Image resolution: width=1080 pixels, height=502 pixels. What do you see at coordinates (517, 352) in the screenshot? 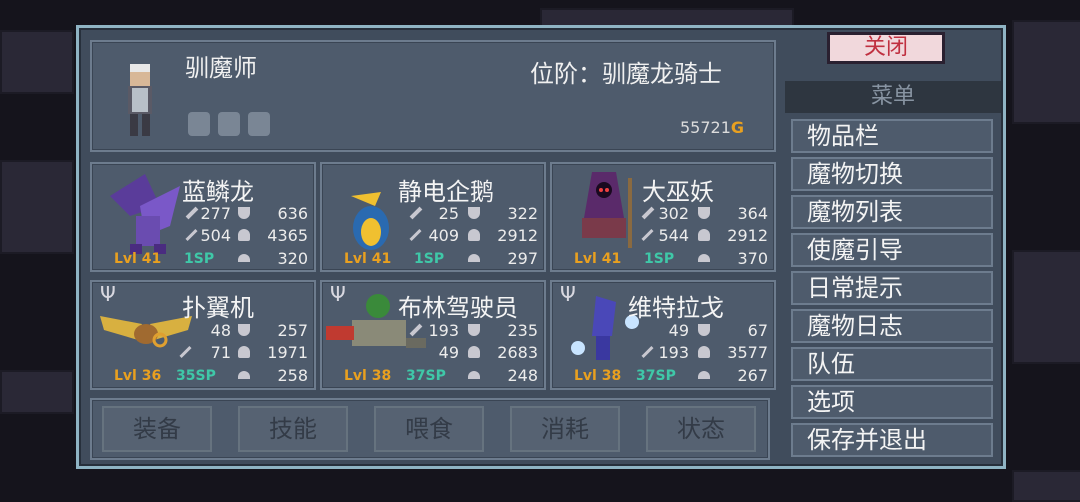
I see `stat-health: 2683` at bounding box center [517, 352].